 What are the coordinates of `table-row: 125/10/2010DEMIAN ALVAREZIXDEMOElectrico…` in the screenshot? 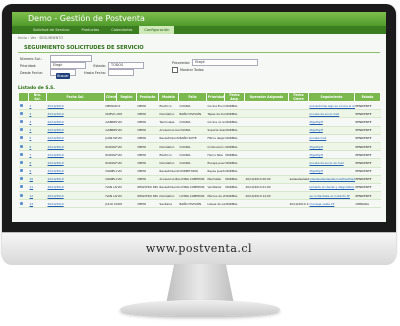 It's located at (199, 106).